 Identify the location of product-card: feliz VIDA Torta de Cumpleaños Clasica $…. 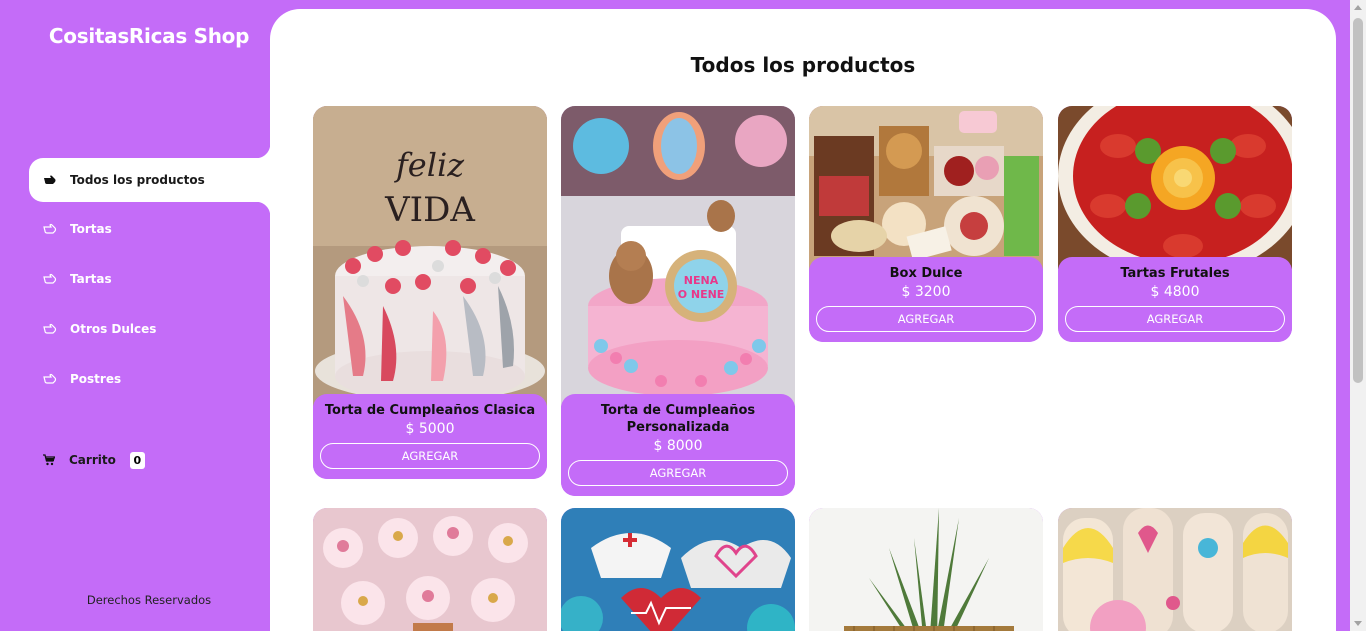
(430, 292).